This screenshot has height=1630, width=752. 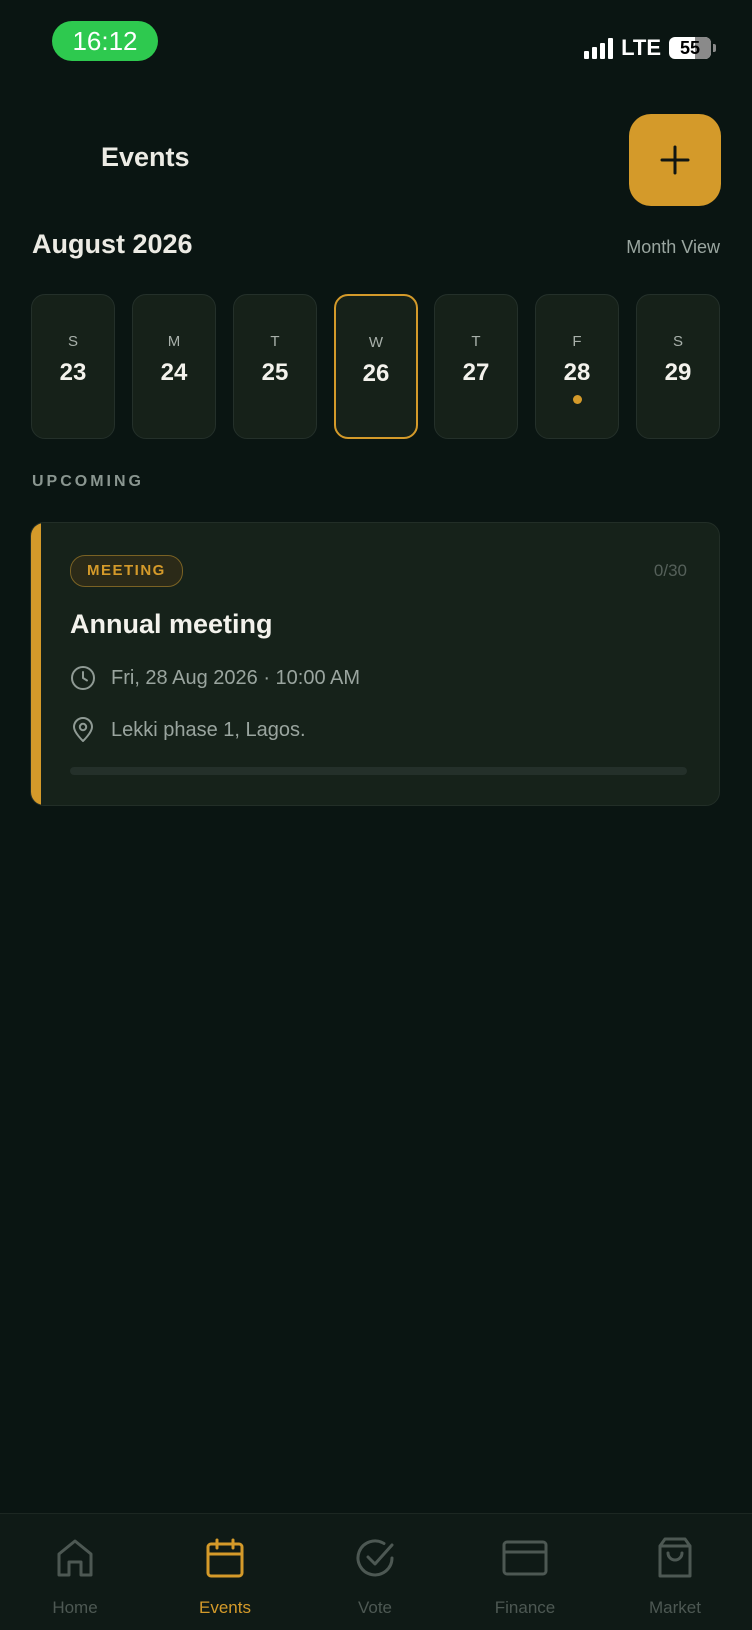 I want to click on home-icon, so click(x=75, y=1558).